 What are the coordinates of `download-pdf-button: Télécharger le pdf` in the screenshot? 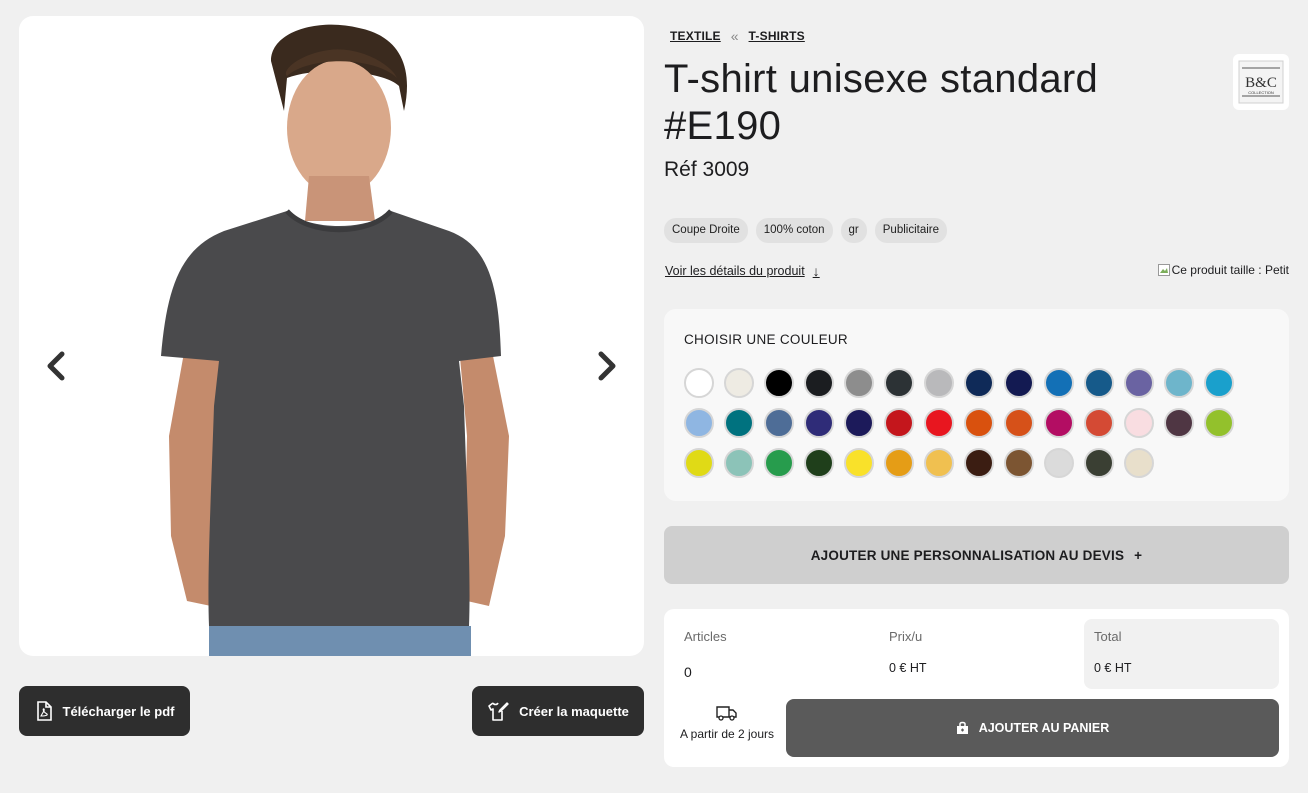 It's located at (104, 711).